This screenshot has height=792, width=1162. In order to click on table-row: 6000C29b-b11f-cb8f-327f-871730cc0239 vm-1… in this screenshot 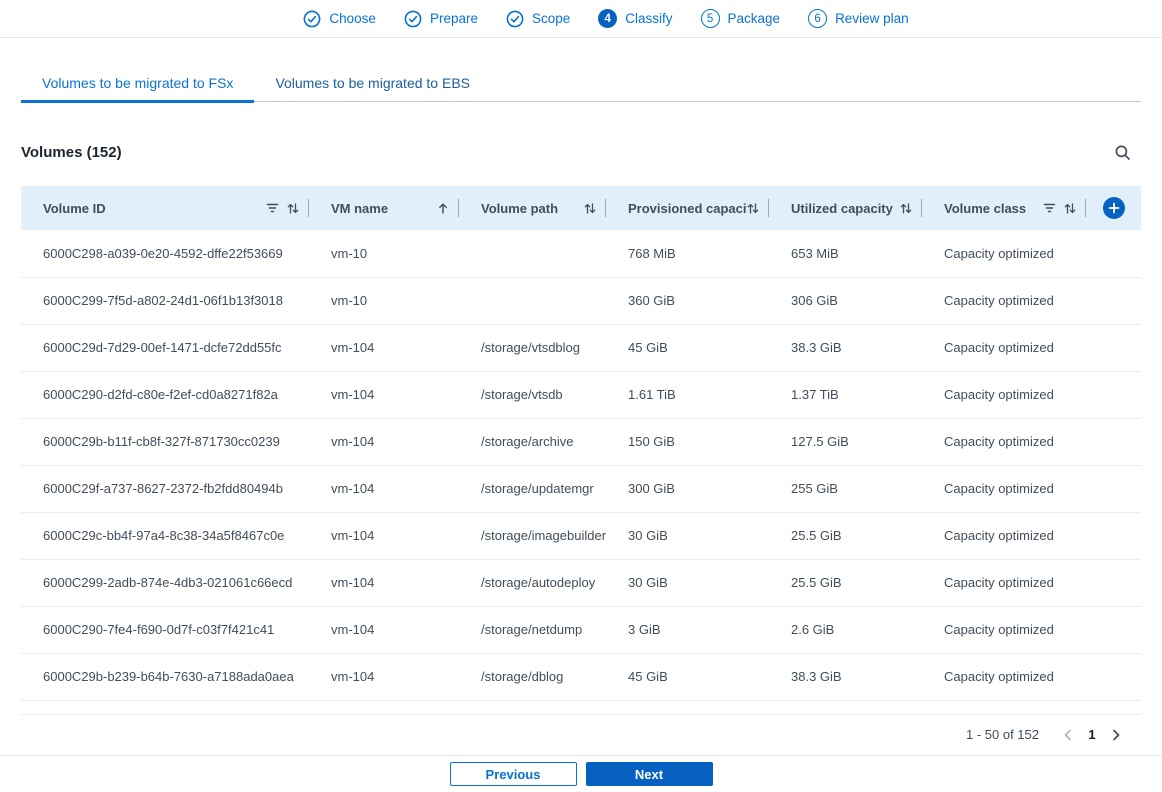, I will do `click(581, 442)`.